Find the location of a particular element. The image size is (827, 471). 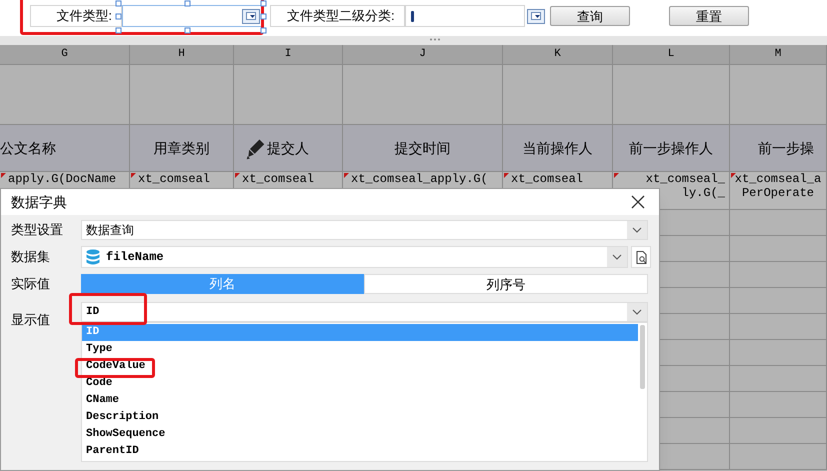

document-search-icon is located at coordinates (641, 257).